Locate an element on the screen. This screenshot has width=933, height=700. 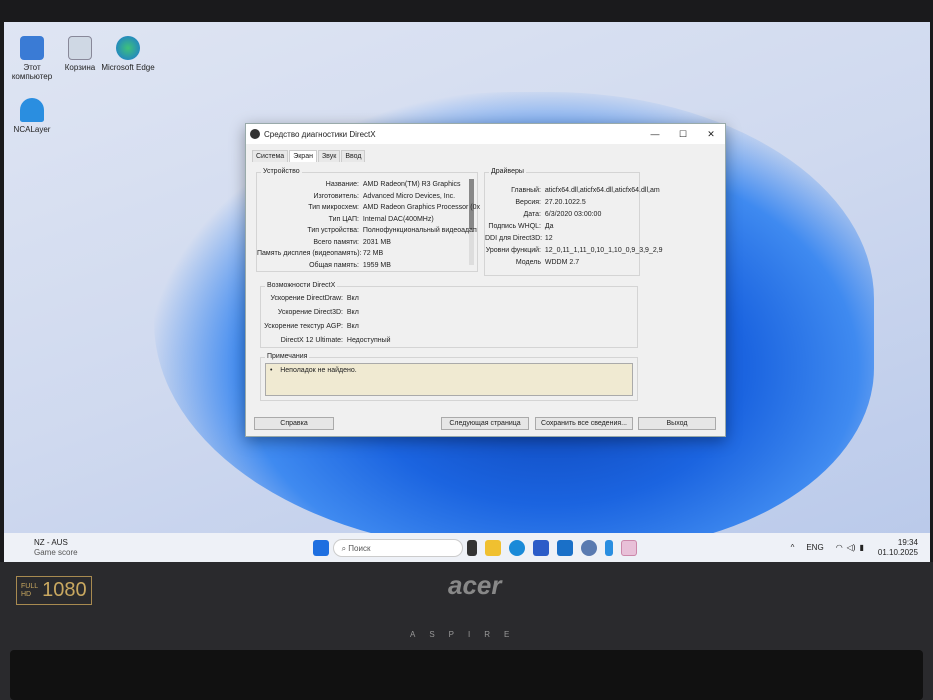
info-row: Память дисплея (видеопамять): 72 MB is located at coordinates (320, 253).